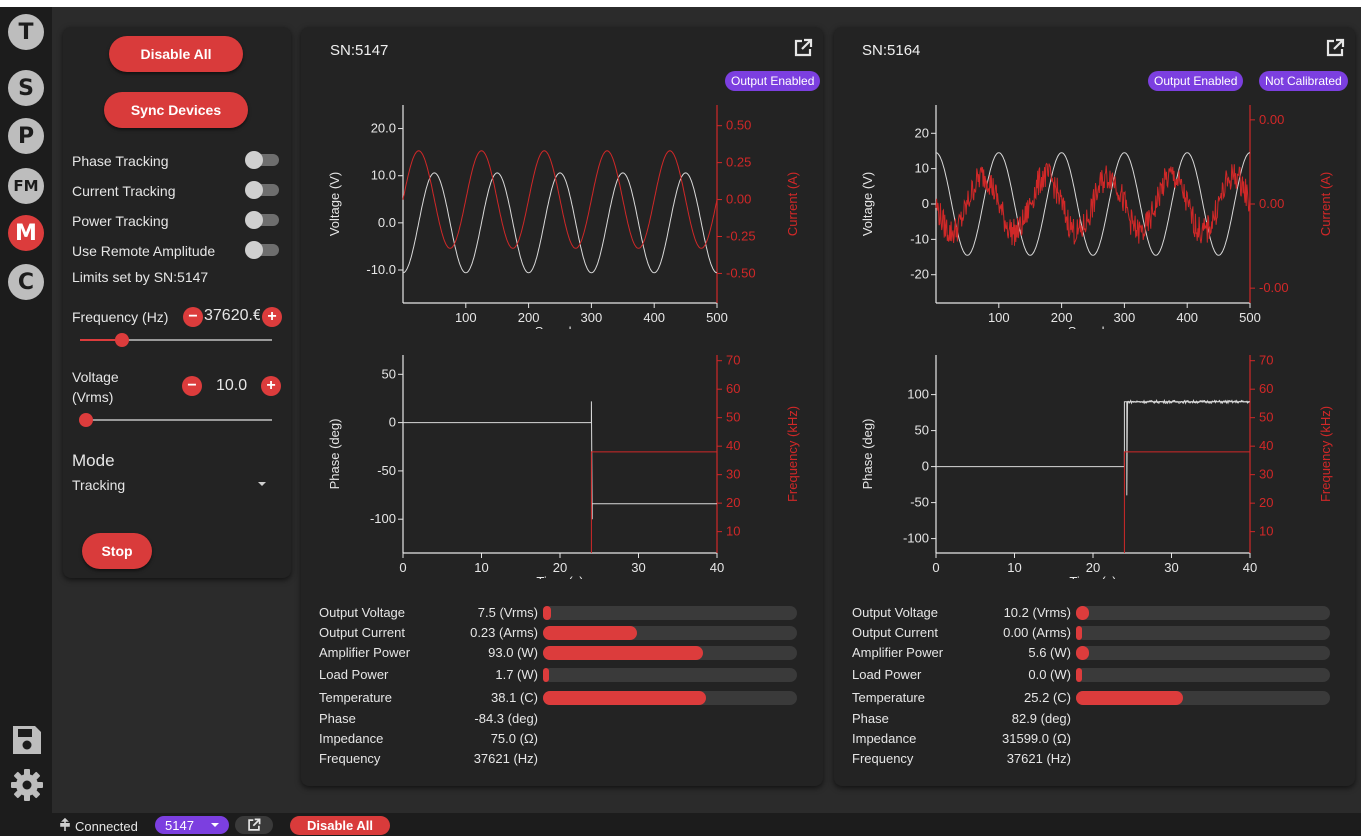 The width and height of the screenshot is (1361, 836). Describe the element at coordinates (95, 377) in the screenshot. I see `voltage-label: Voltage` at that location.